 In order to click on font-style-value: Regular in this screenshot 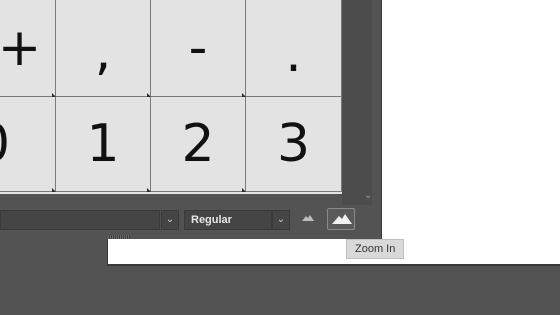, I will do `click(211, 220)`.